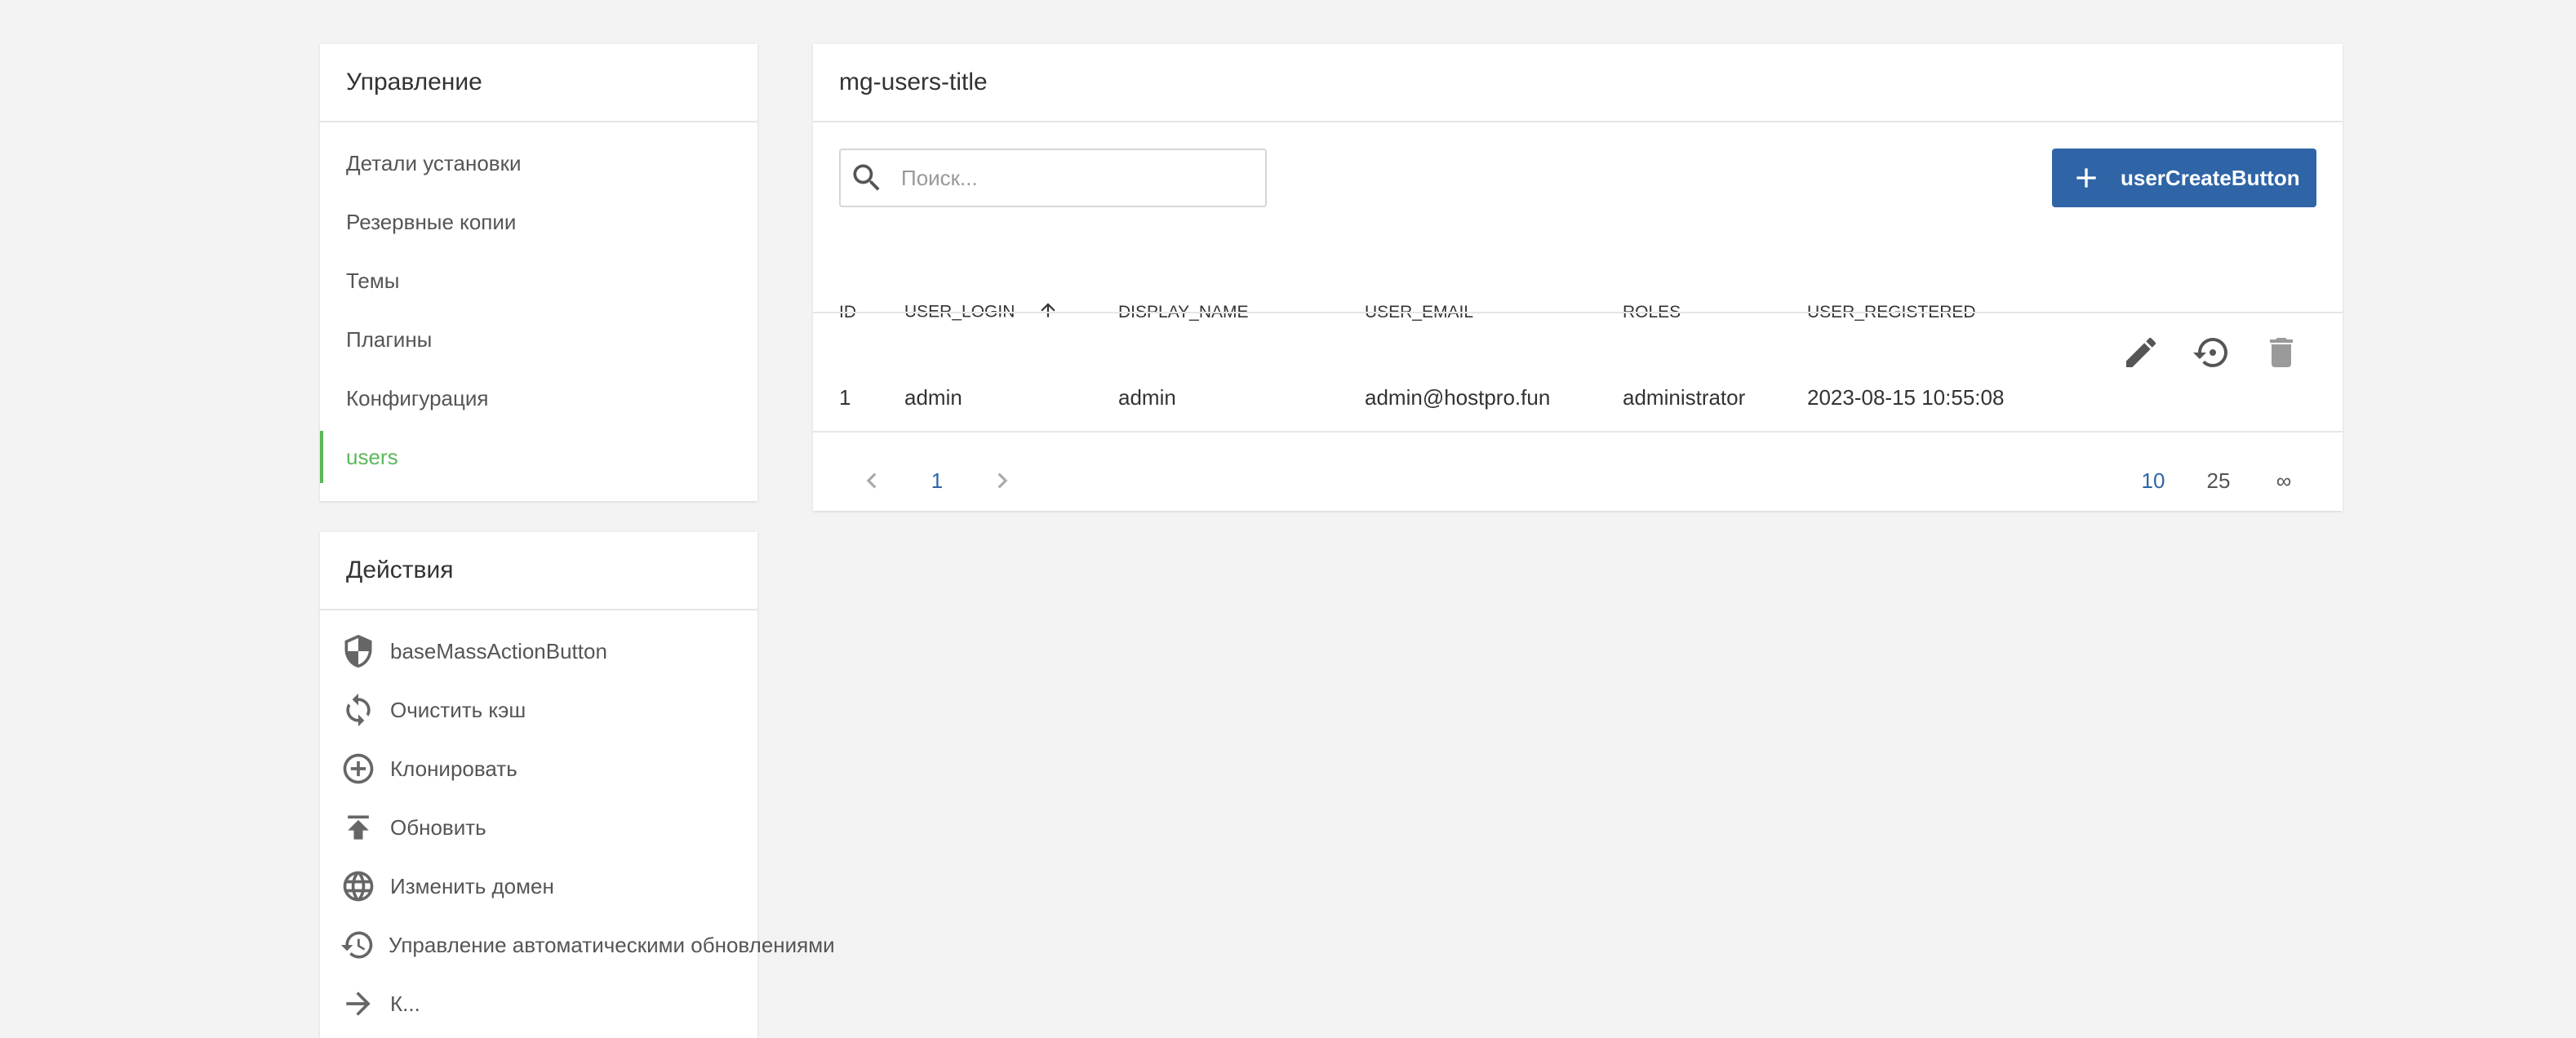 The width and height of the screenshot is (2576, 1038). I want to click on trash-icon, so click(2281, 352).